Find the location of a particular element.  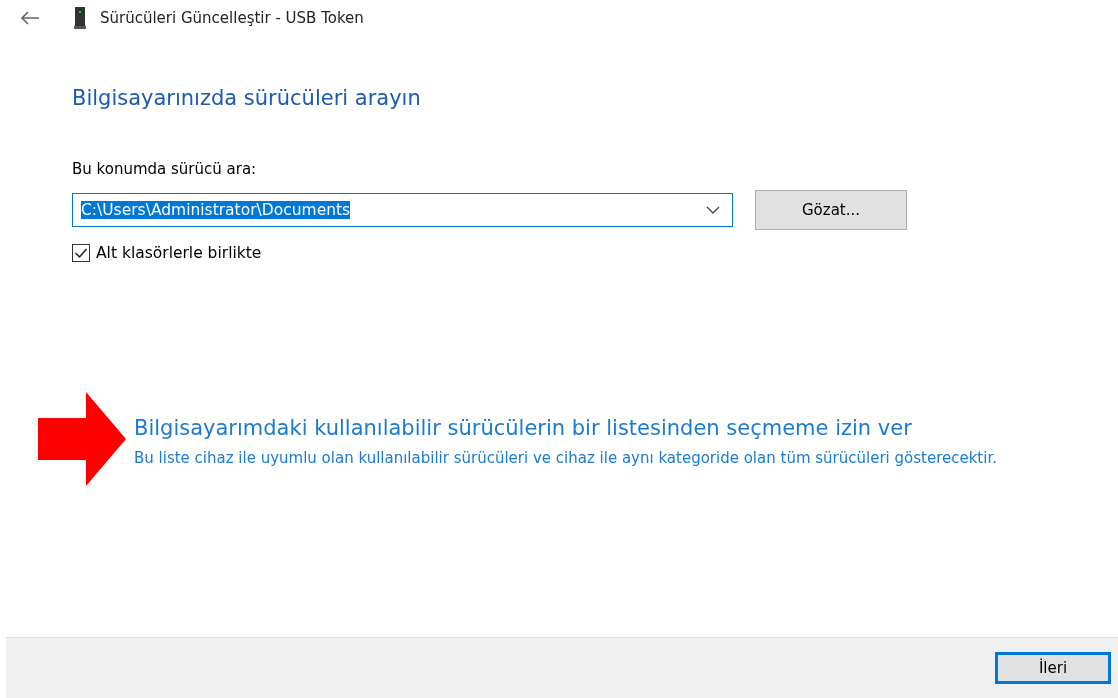

window-title: Sürücüleri Güncelleştir - USB Token is located at coordinates (232, 18).